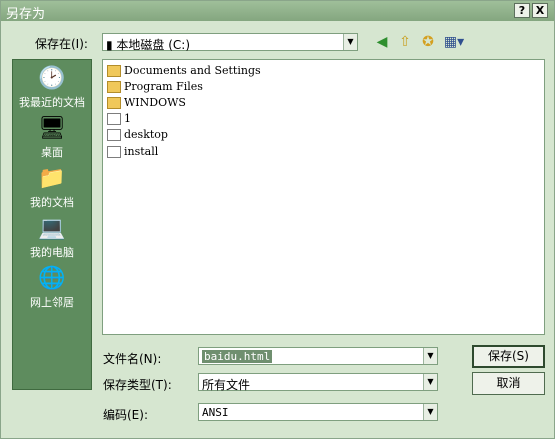  Describe the element at coordinates (148, 45) in the screenshot. I see `location-value: ▮ 本地磁盘 (C:)` at that location.